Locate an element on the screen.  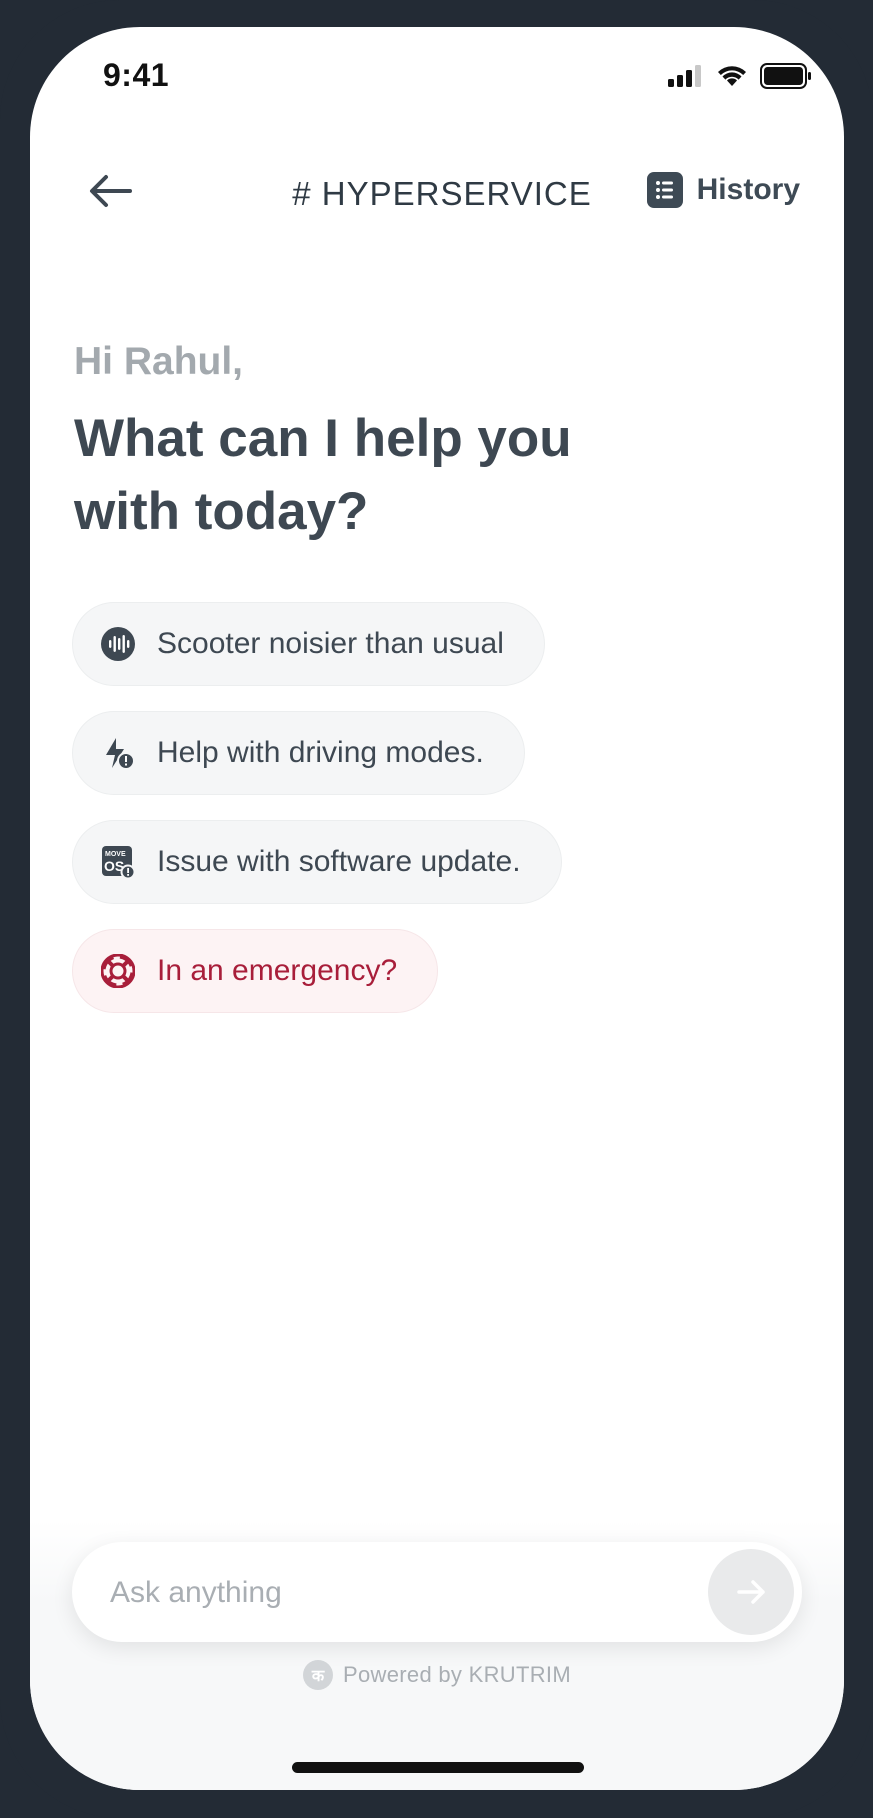
ask-input-container is located at coordinates (437, 1593).